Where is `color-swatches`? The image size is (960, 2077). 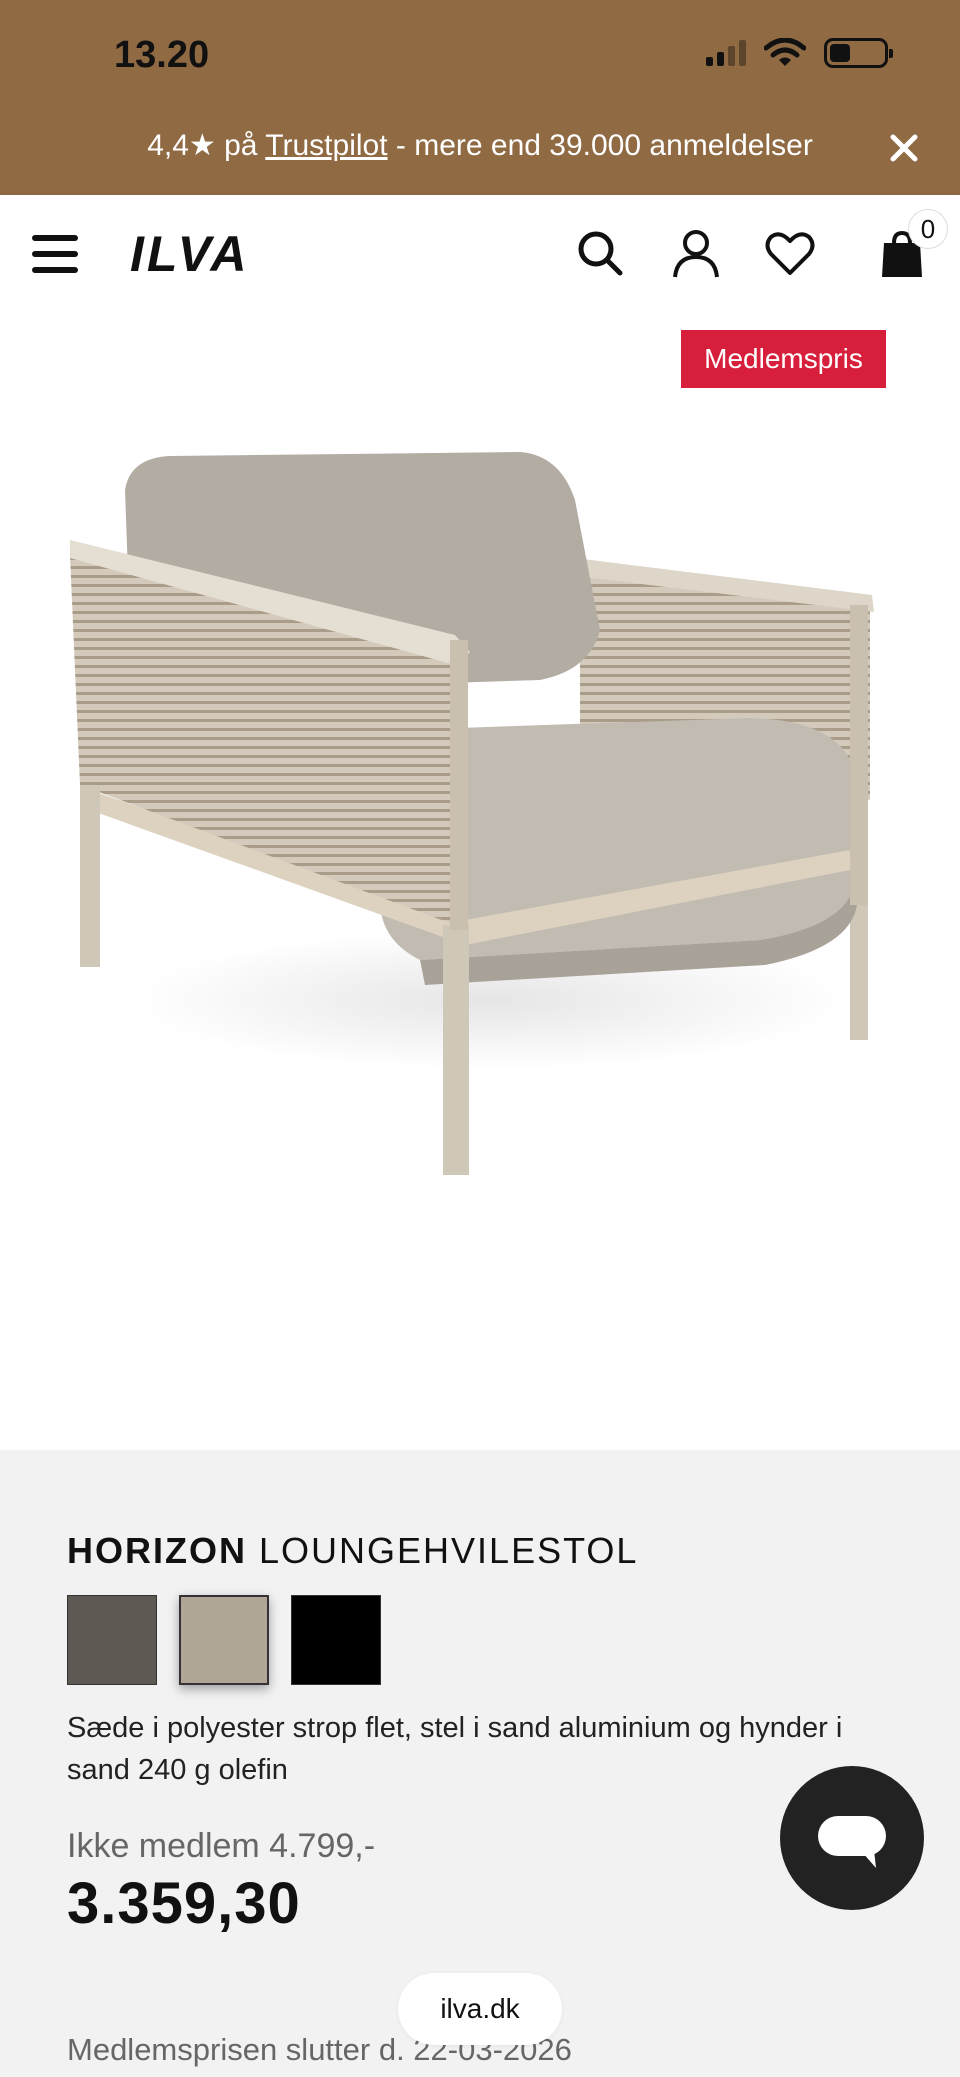 color-swatches is located at coordinates (224, 1640).